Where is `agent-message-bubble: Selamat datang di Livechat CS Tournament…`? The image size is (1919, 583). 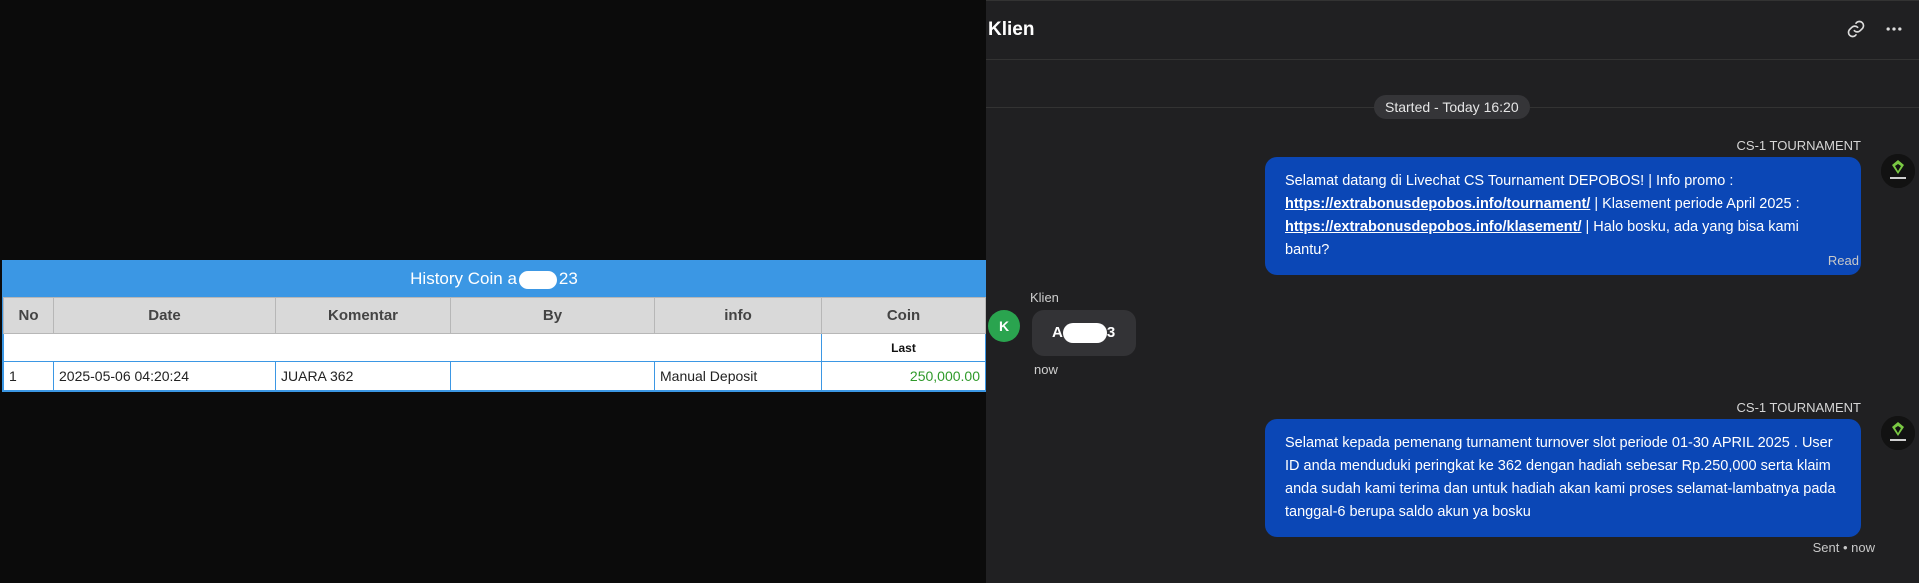
agent-message-bubble: Selamat datang di Livechat CS Tournament… is located at coordinates (1563, 216).